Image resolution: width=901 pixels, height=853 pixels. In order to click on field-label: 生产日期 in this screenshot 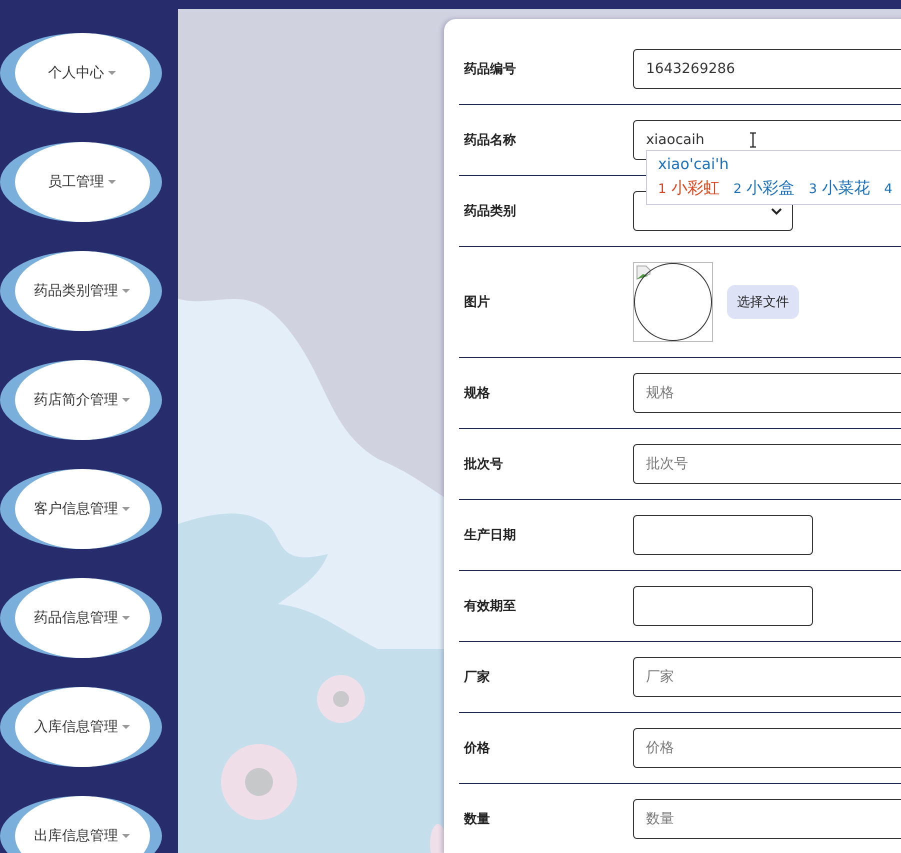, I will do `click(490, 535)`.